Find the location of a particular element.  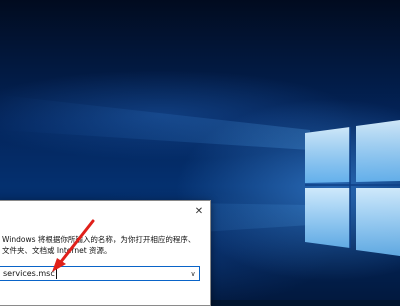

logo-pane-bottom-right is located at coordinates (378, 222).